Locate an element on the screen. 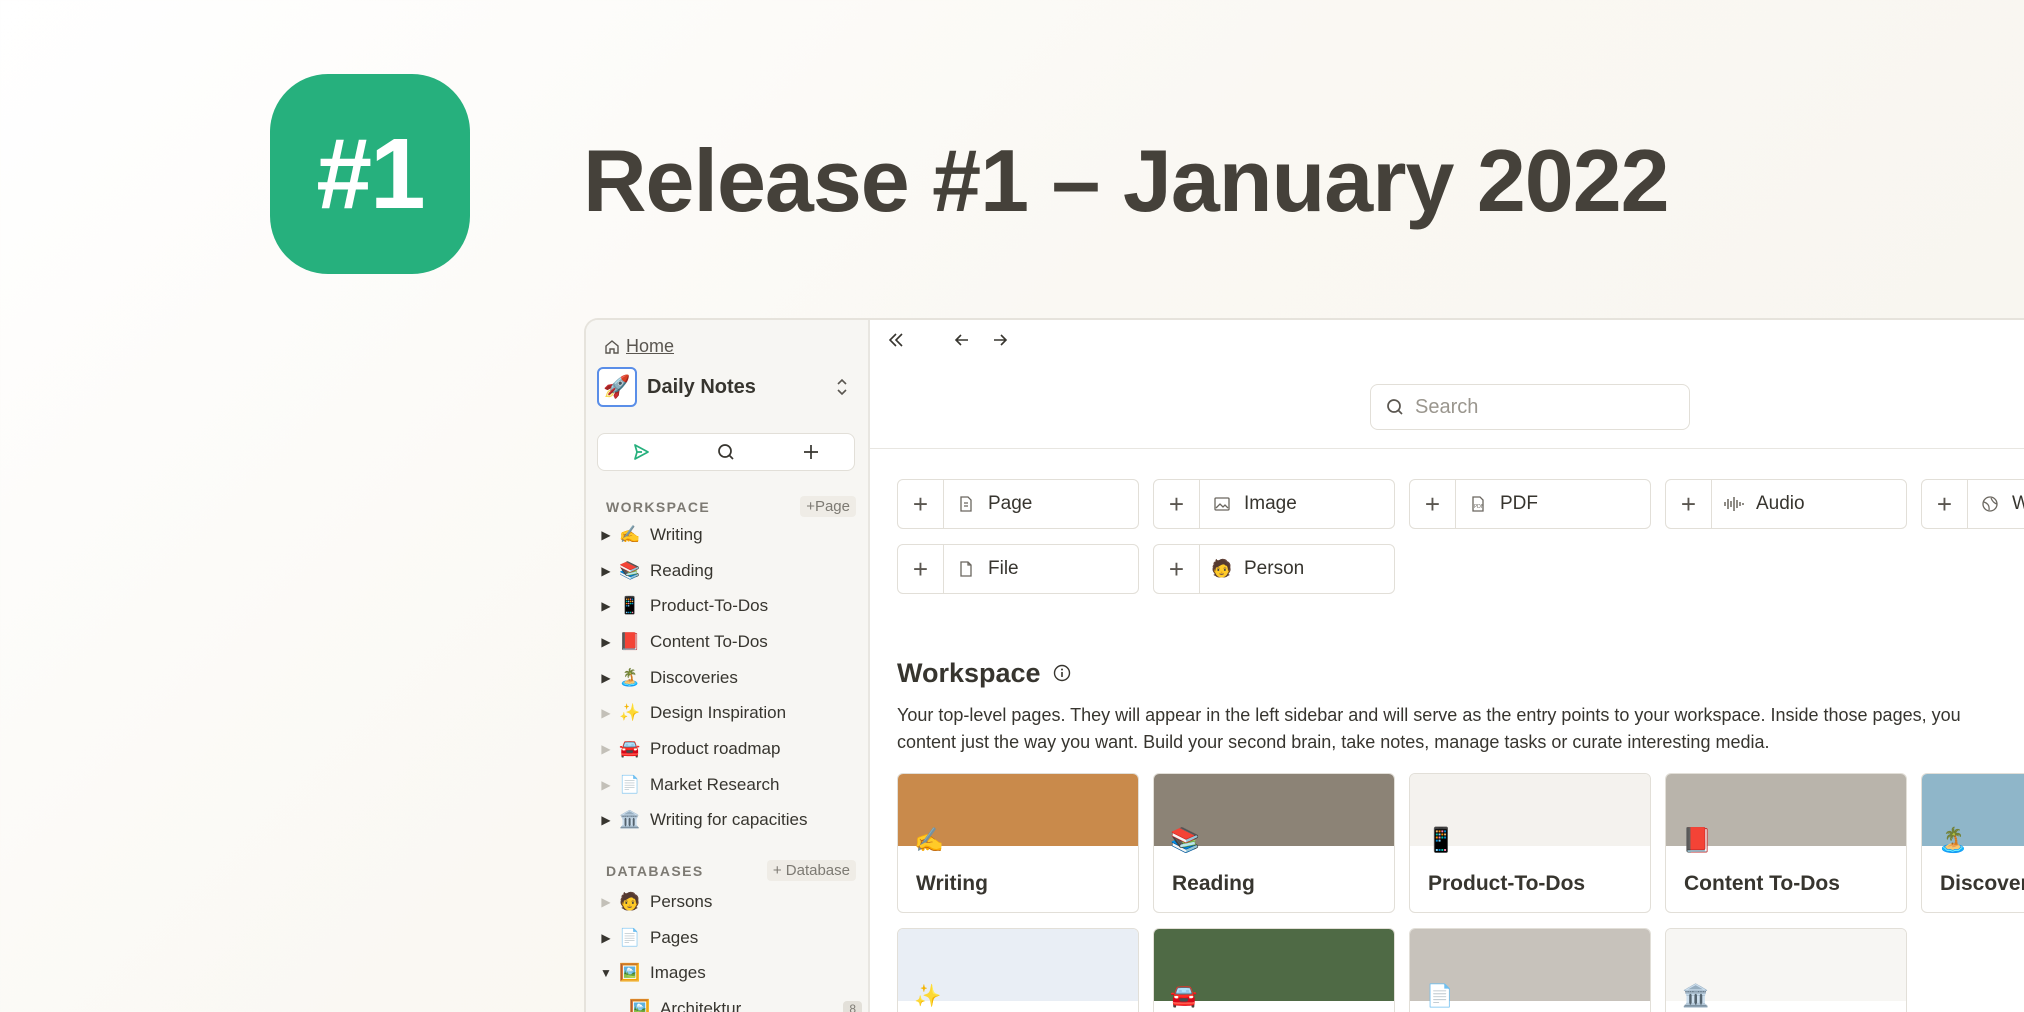 The width and height of the screenshot is (2024, 1012). workspace-card-discover: 🏝️ Discover is located at coordinates (1972, 843).